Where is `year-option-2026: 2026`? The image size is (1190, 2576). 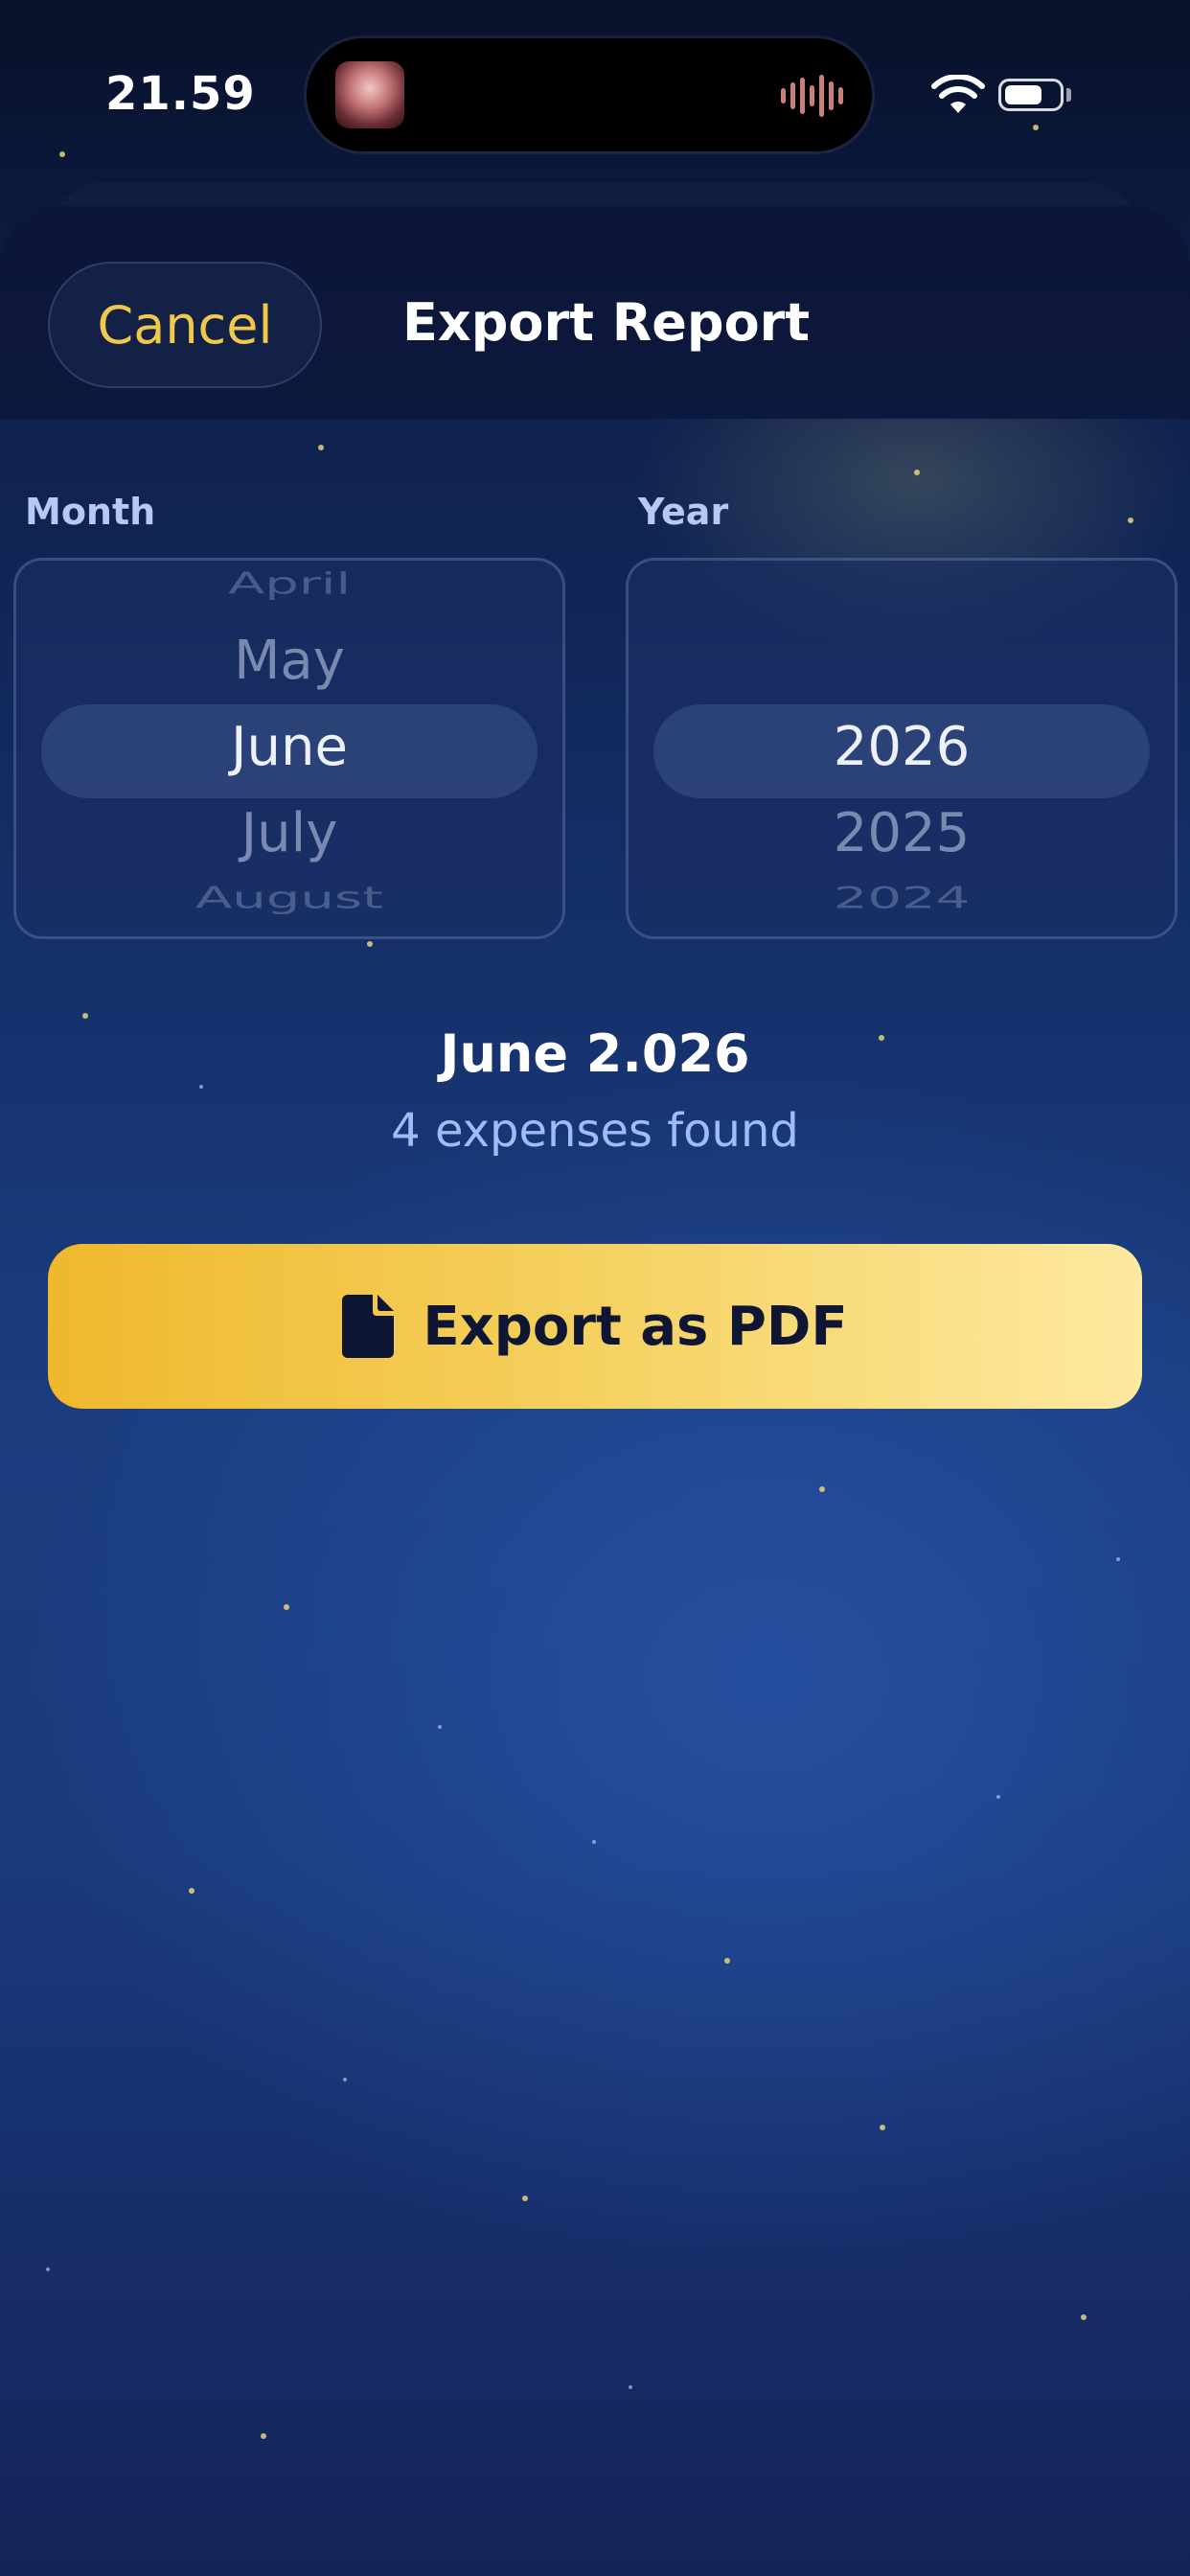
year-option-2026: 2026 is located at coordinates (902, 747).